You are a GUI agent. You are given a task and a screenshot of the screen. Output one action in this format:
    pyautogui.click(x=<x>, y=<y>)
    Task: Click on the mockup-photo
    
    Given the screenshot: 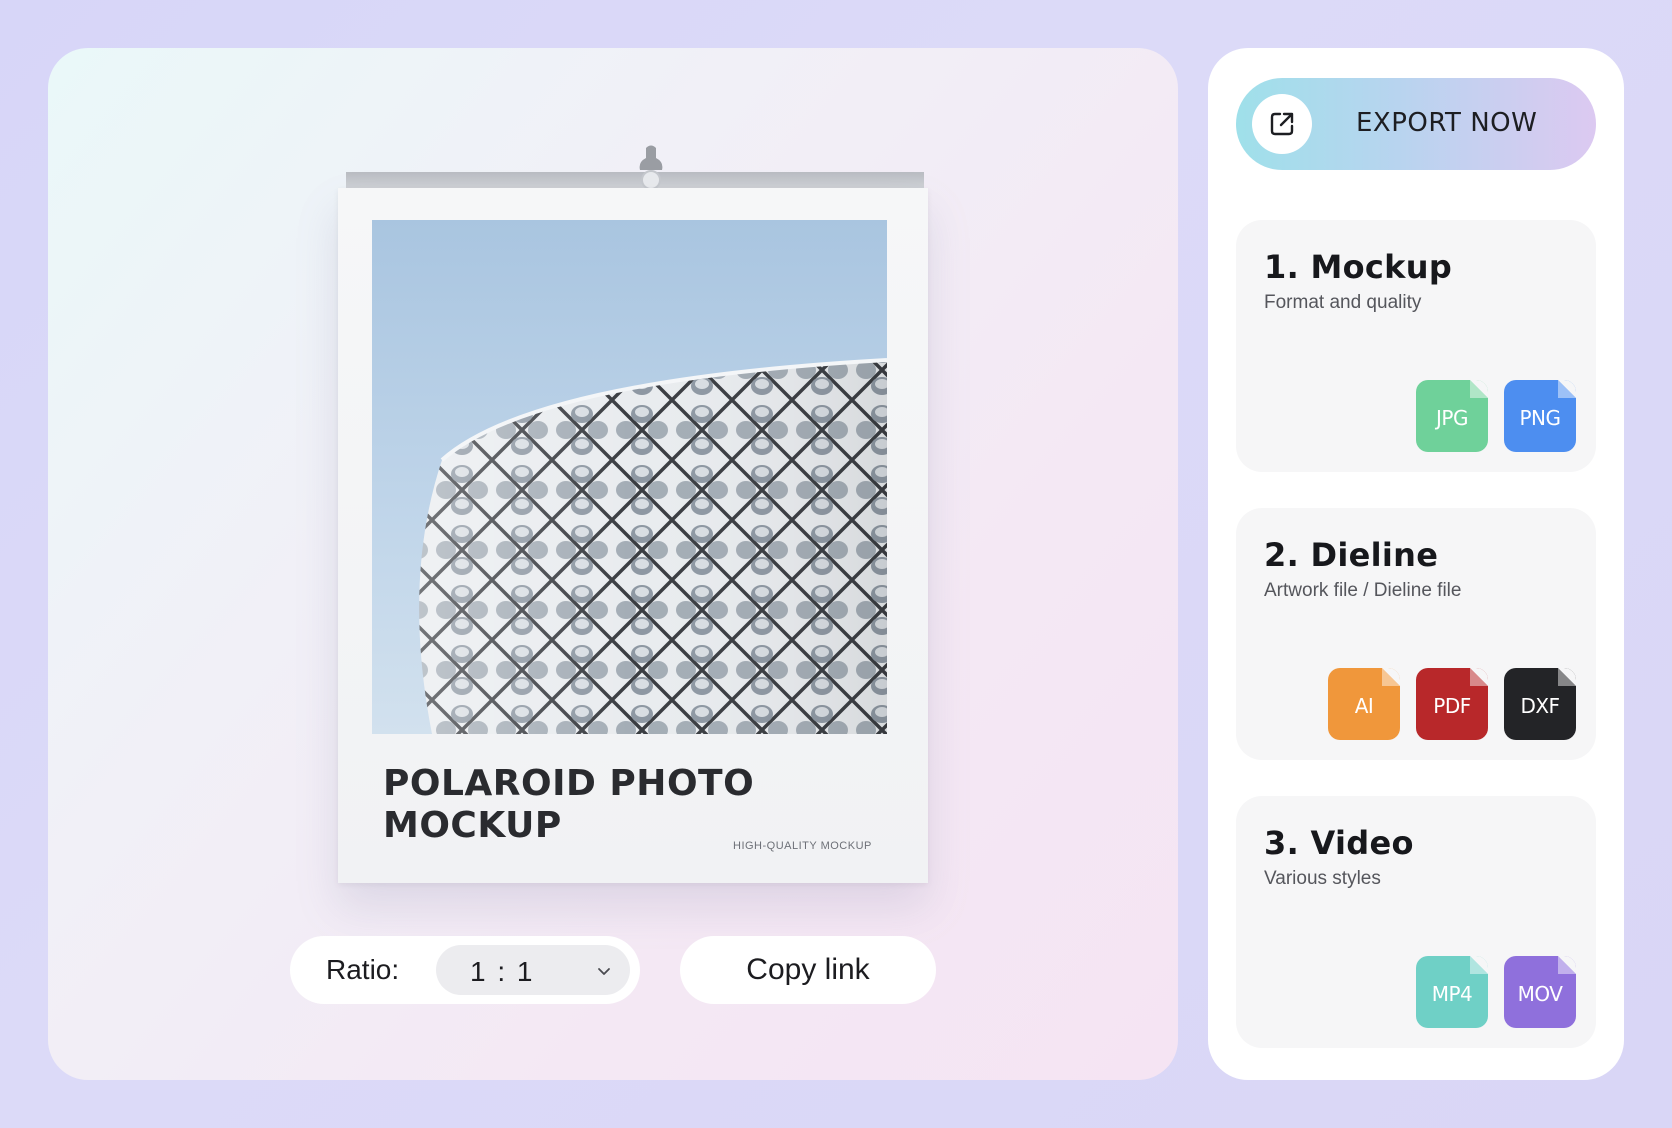 What is the action you would take?
    pyautogui.click(x=629, y=477)
    